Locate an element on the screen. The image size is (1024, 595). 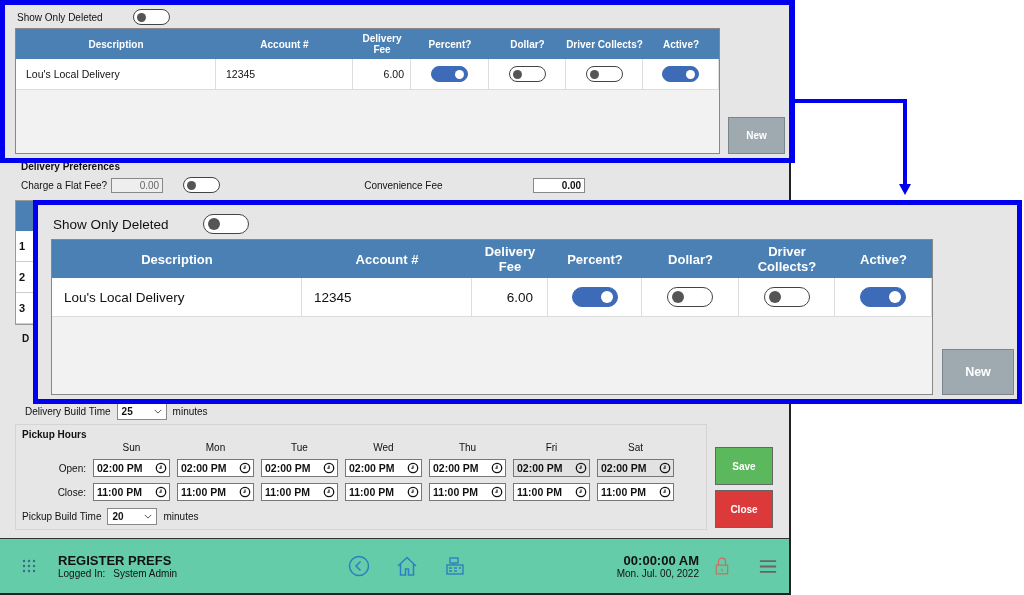
day-label: Sat is located at coordinates (635, 448).